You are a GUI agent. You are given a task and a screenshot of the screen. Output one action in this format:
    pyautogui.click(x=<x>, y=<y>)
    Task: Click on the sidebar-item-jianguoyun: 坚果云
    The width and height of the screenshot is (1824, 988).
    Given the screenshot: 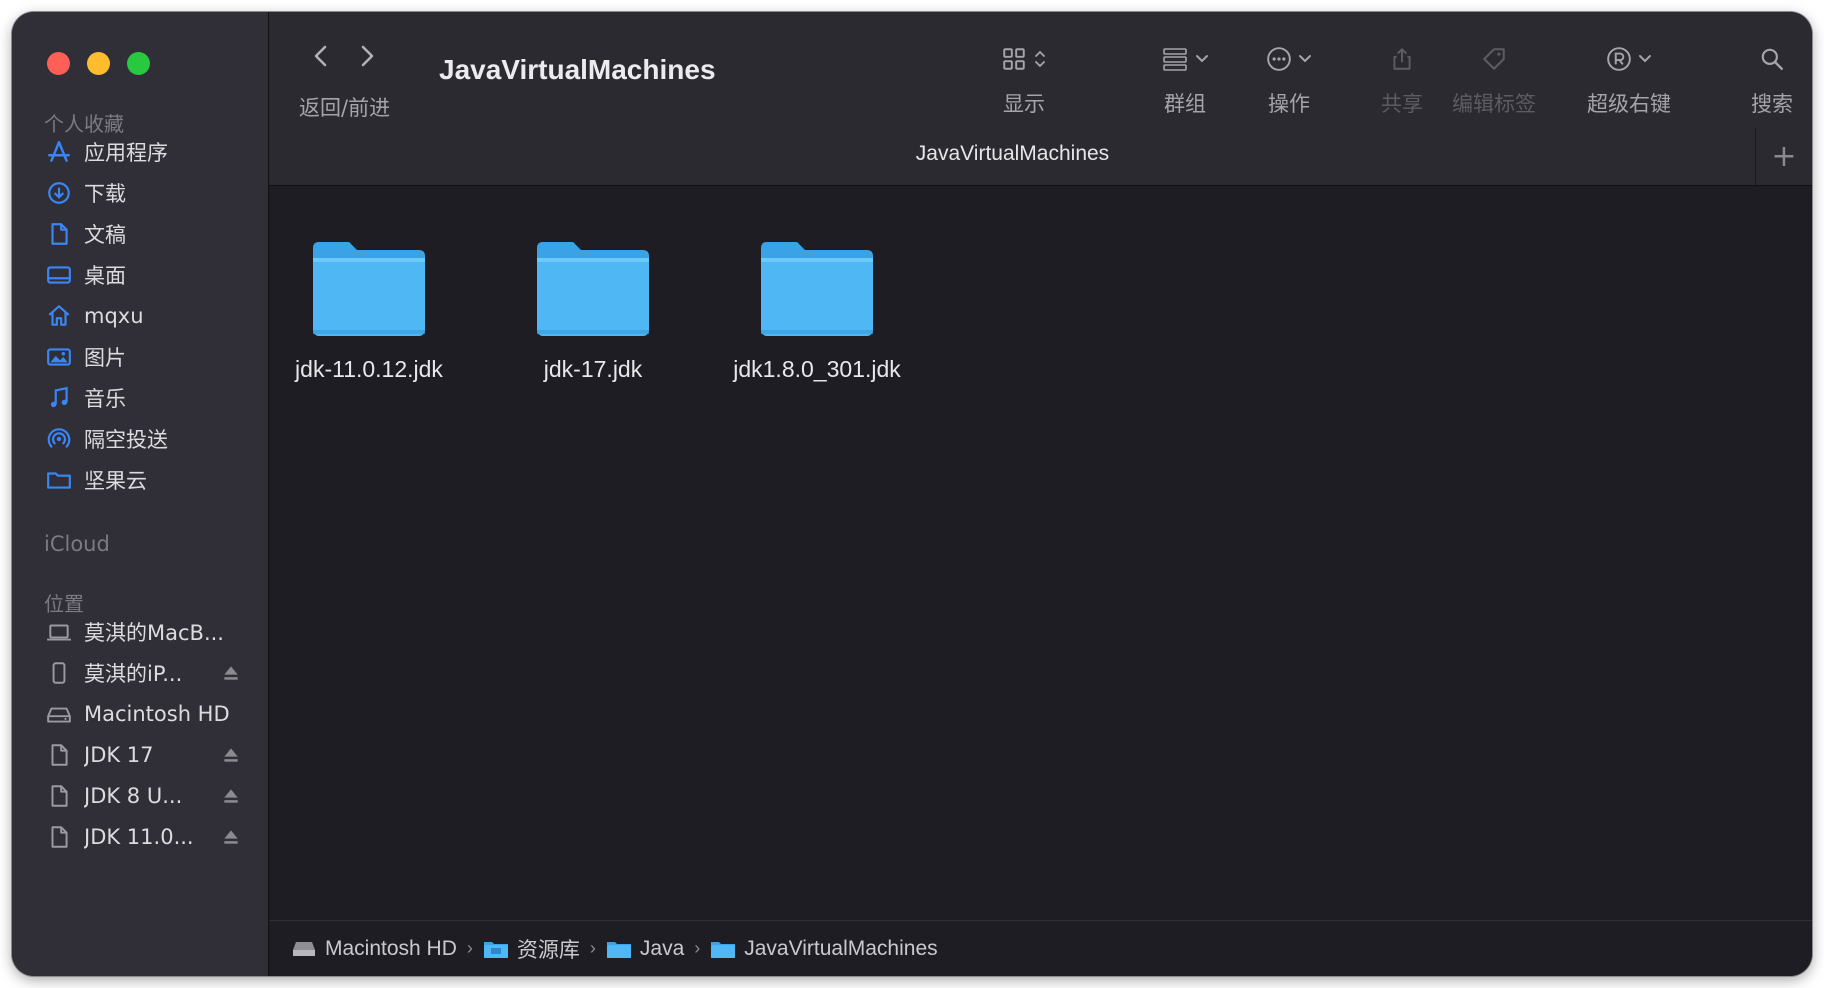 What is the action you would take?
    pyautogui.click(x=149, y=480)
    